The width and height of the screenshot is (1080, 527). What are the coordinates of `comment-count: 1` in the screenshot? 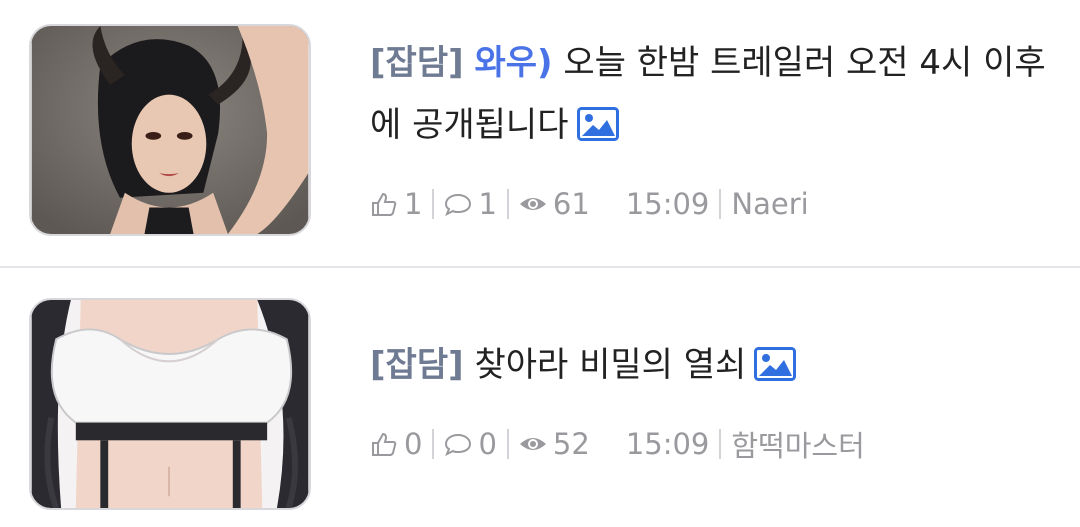 It's located at (470, 204).